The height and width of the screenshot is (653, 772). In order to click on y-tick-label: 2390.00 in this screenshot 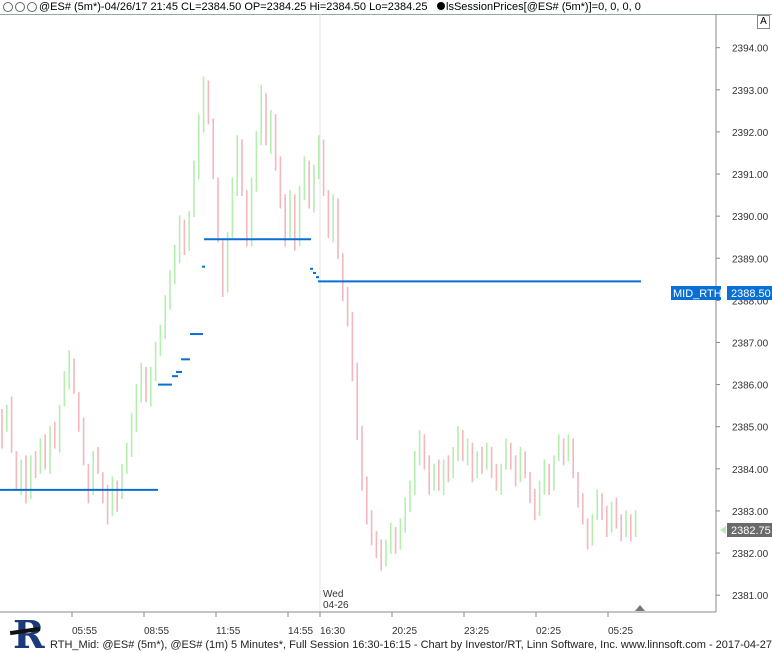, I will do `click(750, 217)`.